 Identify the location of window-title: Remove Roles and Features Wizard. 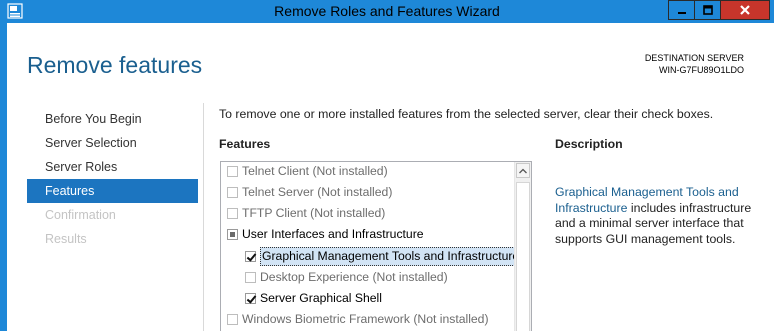
(387, 11).